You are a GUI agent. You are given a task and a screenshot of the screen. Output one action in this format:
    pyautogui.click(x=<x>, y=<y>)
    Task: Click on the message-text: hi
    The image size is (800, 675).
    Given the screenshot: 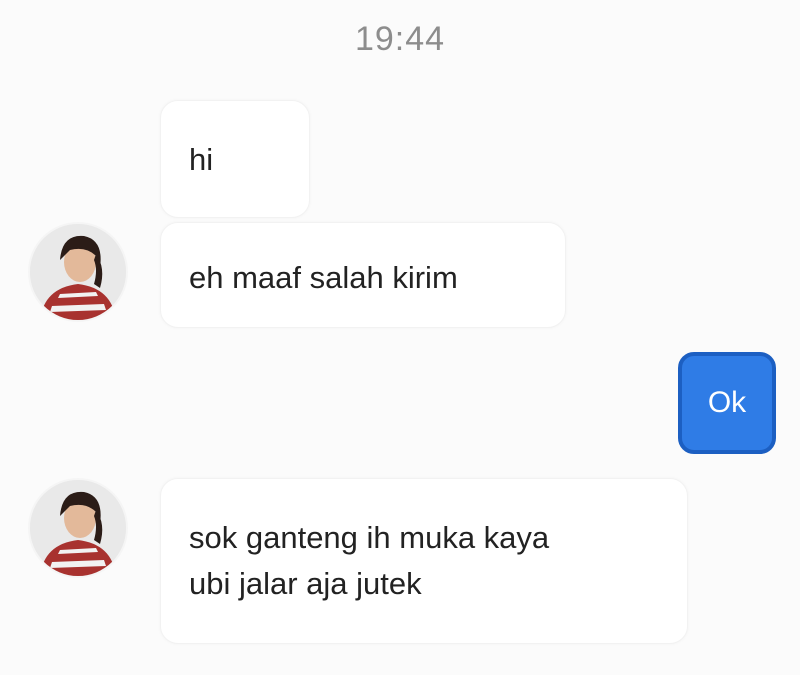 What is the action you would take?
    pyautogui.click(x=201, y=159)
    